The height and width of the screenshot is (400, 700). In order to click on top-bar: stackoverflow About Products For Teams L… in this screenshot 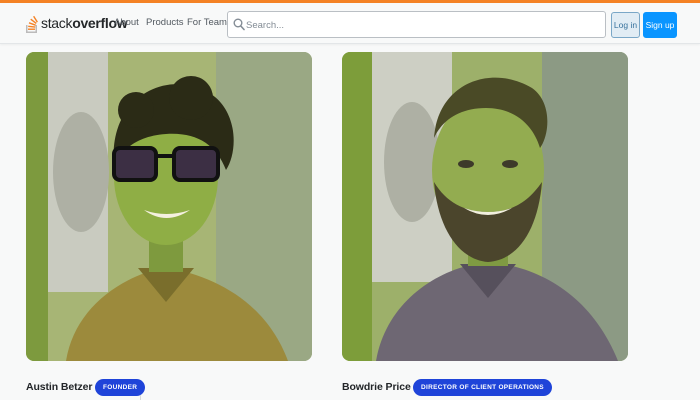, I will do `click(350, 22)`.